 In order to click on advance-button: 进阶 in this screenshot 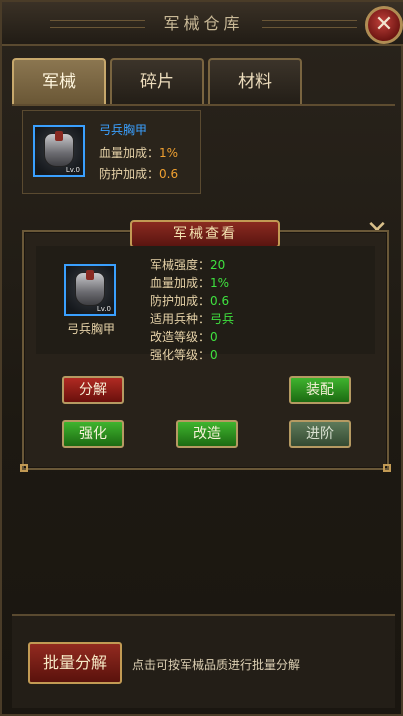, I will do `click(320, 434)`.